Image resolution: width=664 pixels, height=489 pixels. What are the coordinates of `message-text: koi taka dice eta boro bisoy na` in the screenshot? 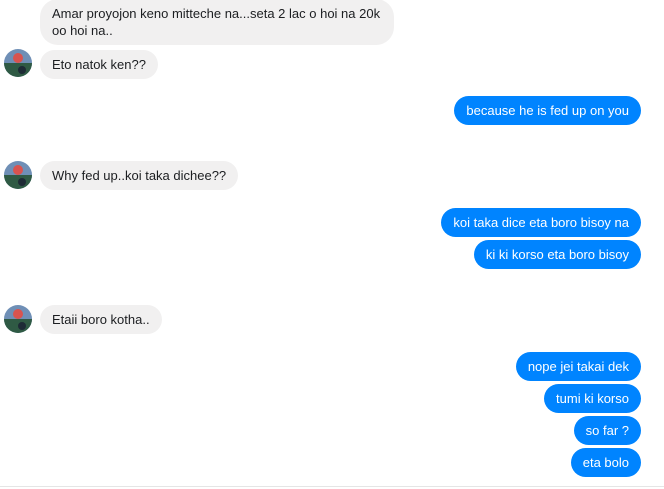 It's located at (541, 222).